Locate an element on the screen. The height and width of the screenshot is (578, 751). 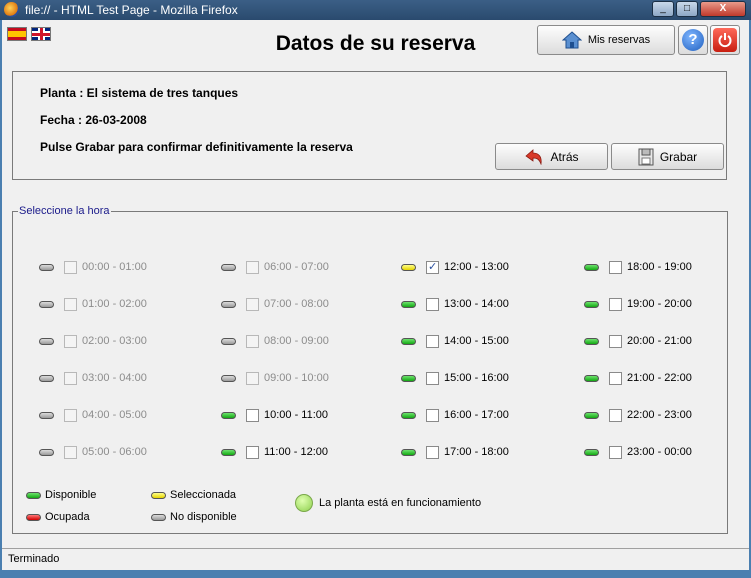
hour-slot-label: 16:00 - 17:00 is located at coordinates (476, 415).